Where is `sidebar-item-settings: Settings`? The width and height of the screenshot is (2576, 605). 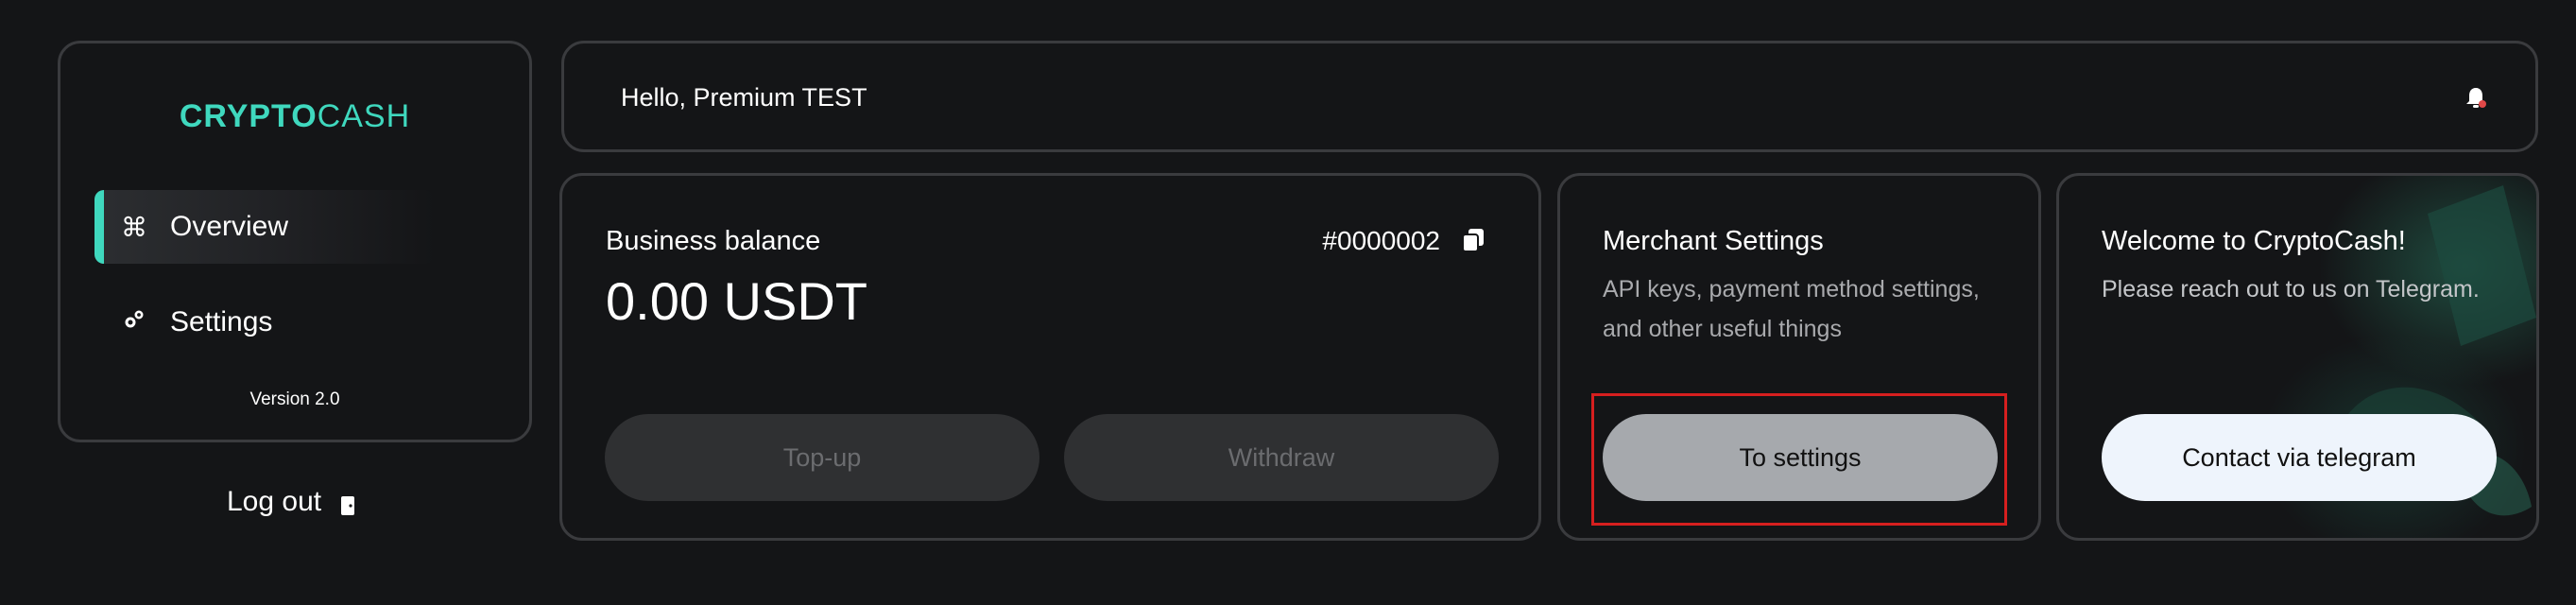 sidebar-item-settings: Settings is located at coordinates (264, 322).